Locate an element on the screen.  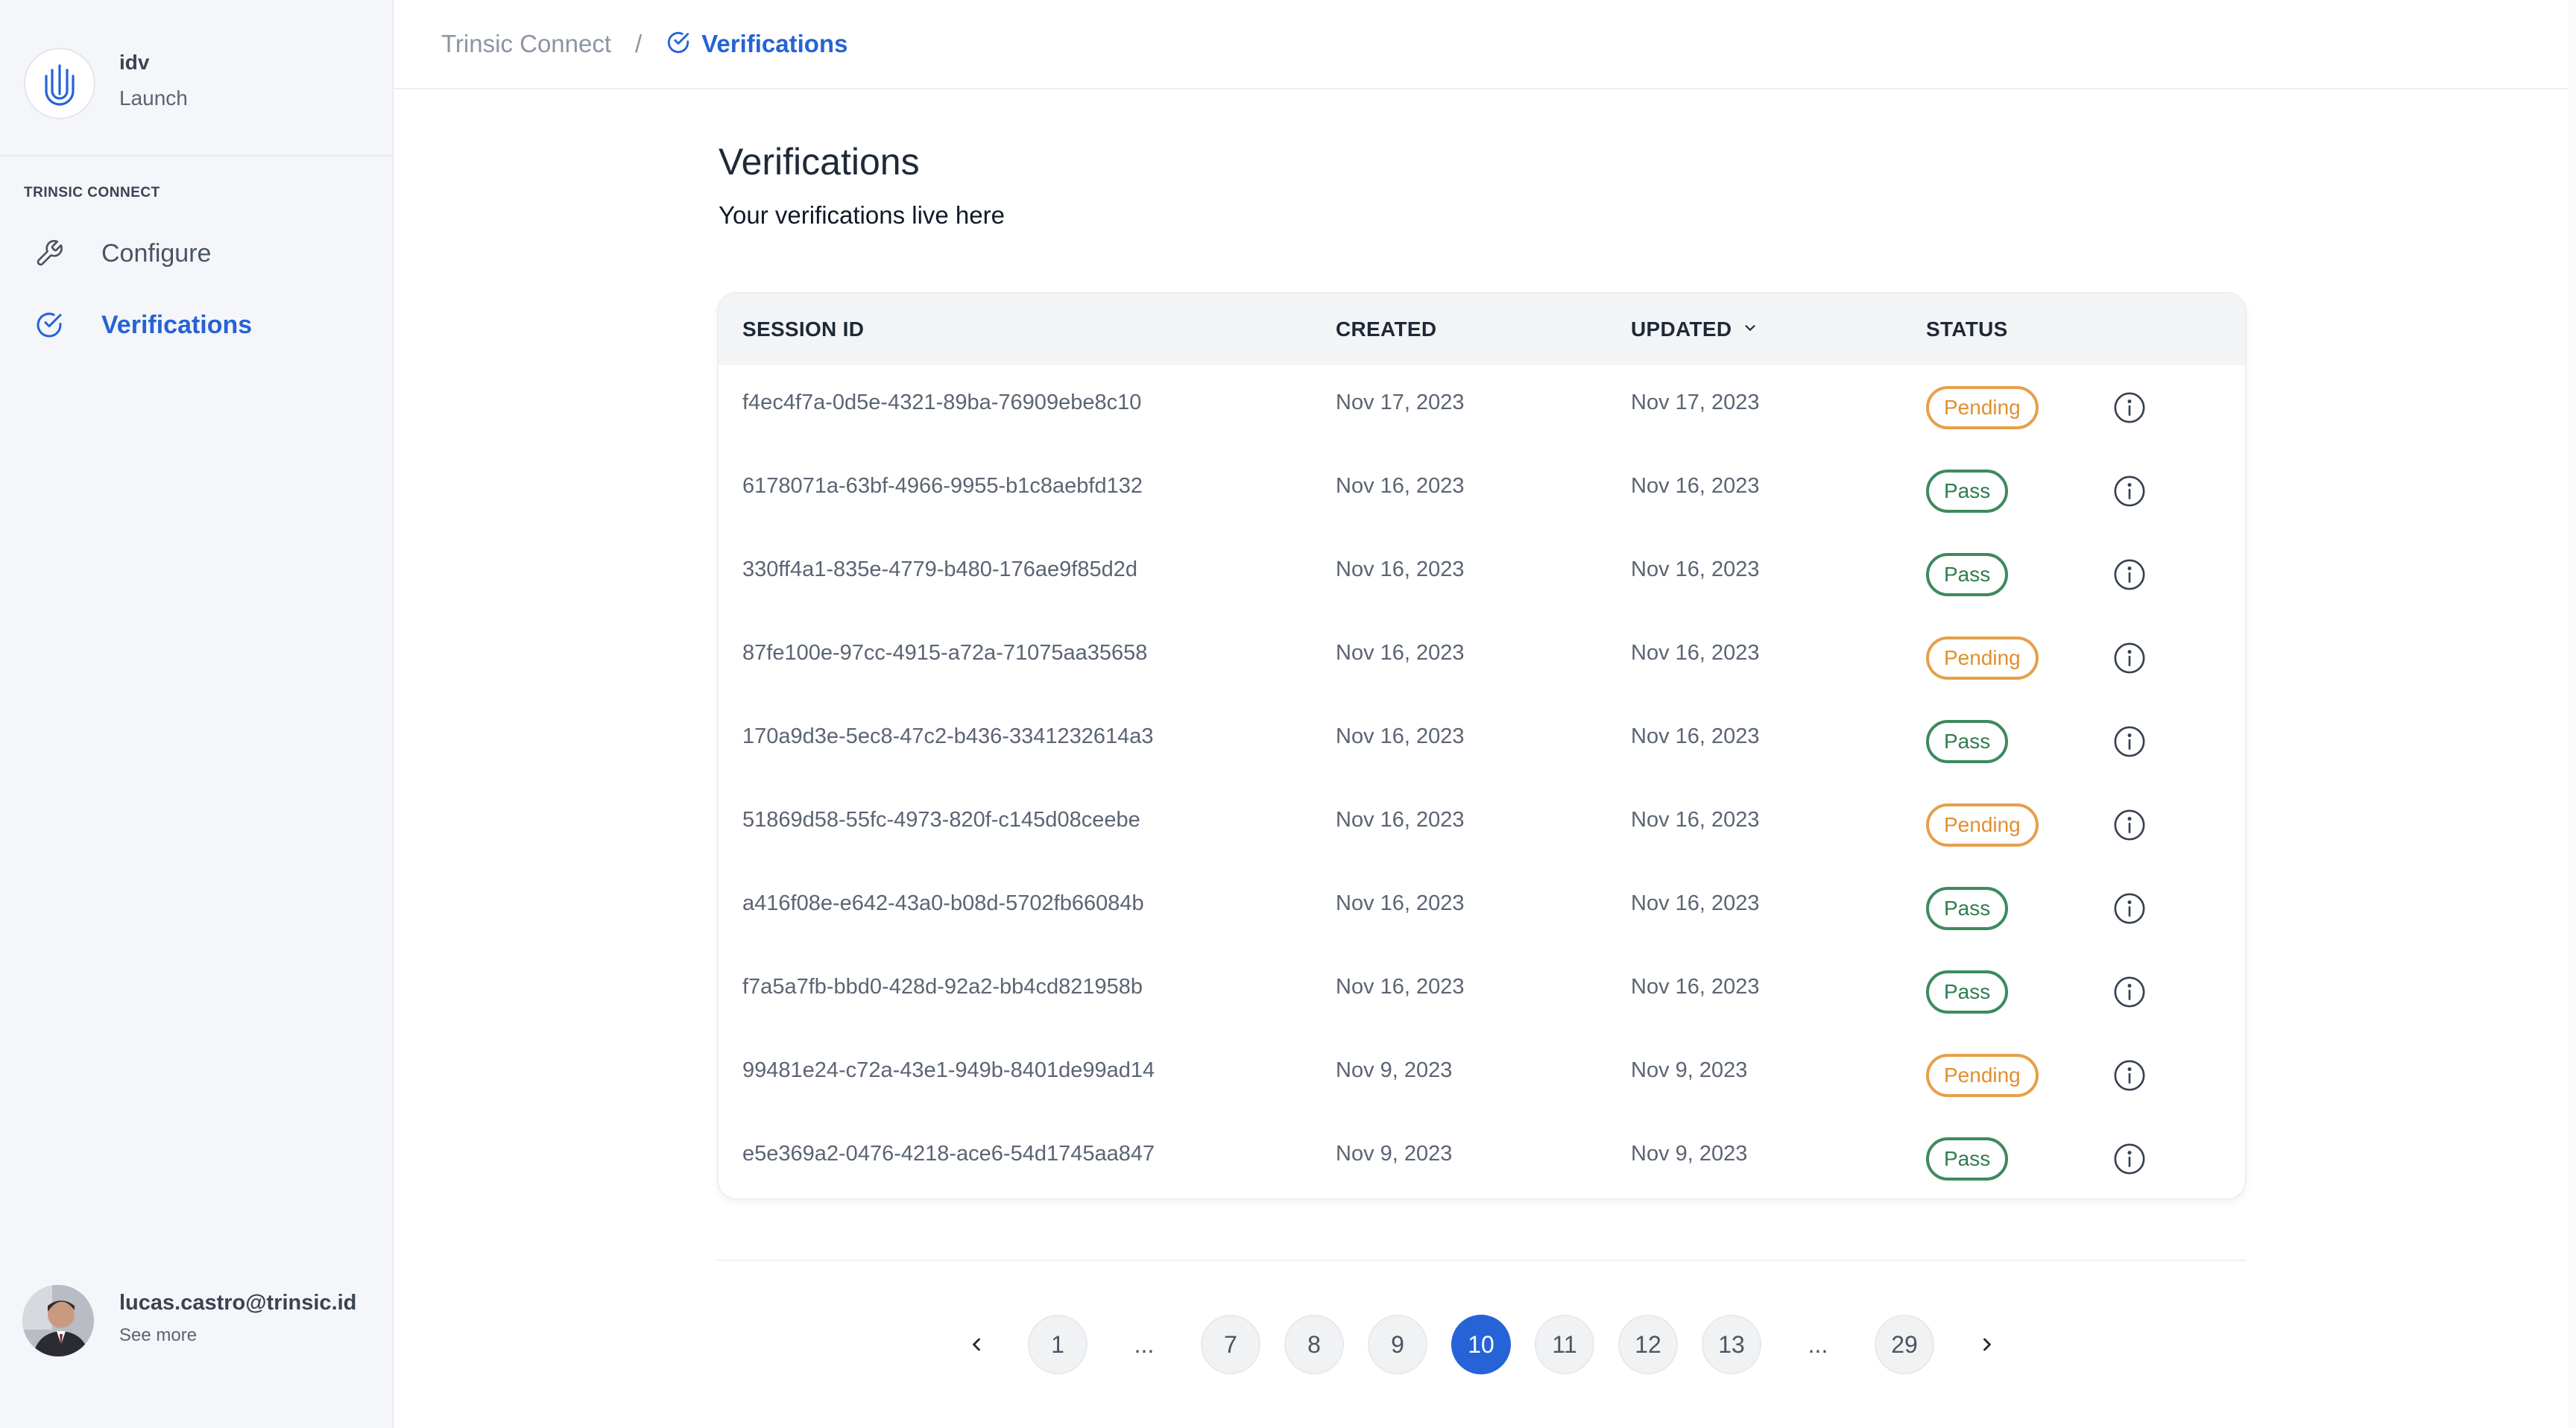
column-header-created: CREATED is located at coordinates (1386, 329).